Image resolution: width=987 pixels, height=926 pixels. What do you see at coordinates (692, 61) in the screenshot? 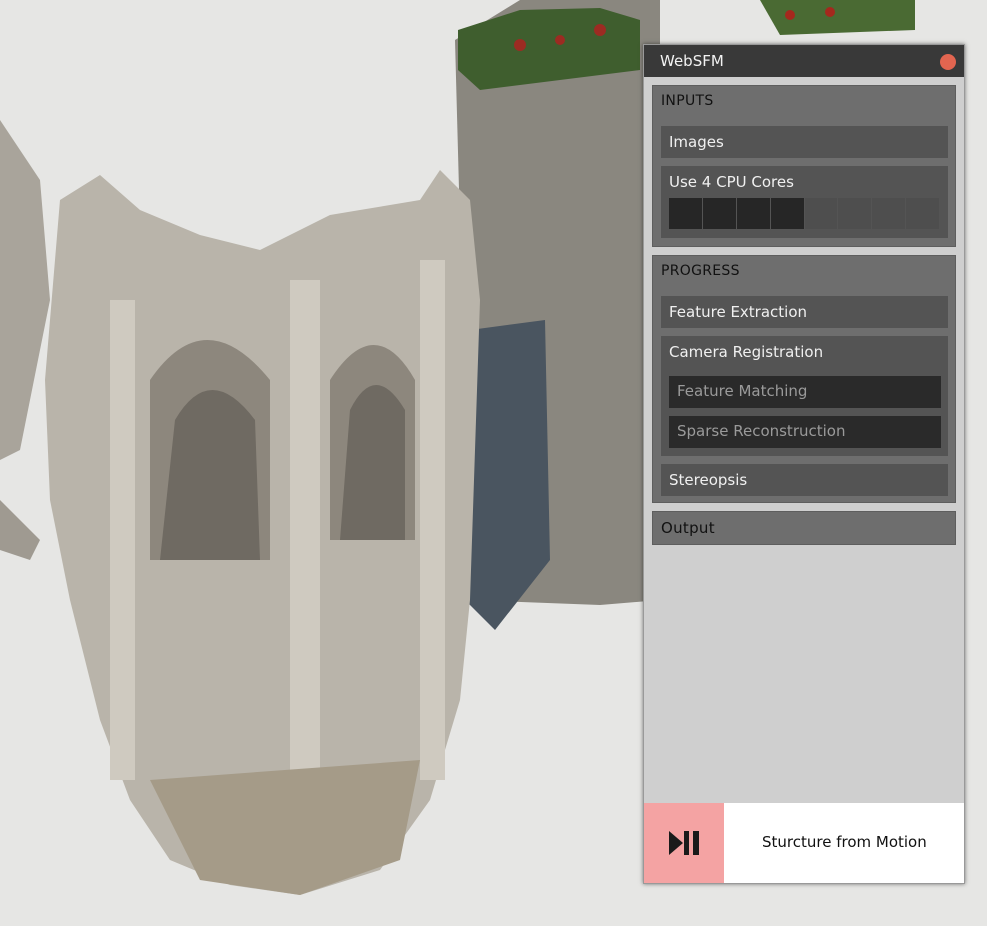
I see `panel-title: WebSFM` at bounding box center [692, 61].